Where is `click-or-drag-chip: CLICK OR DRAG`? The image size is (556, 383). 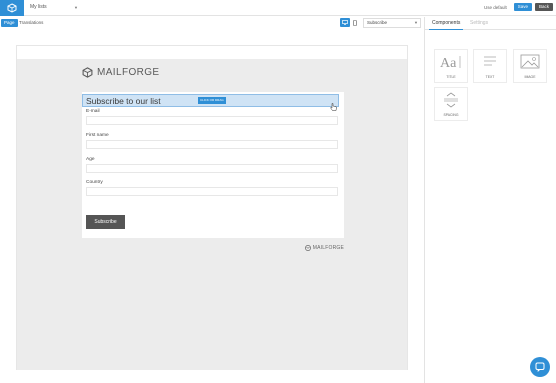 click-or-drag-chip: CLICK OR DRAG is located at coordinates (212, 100).